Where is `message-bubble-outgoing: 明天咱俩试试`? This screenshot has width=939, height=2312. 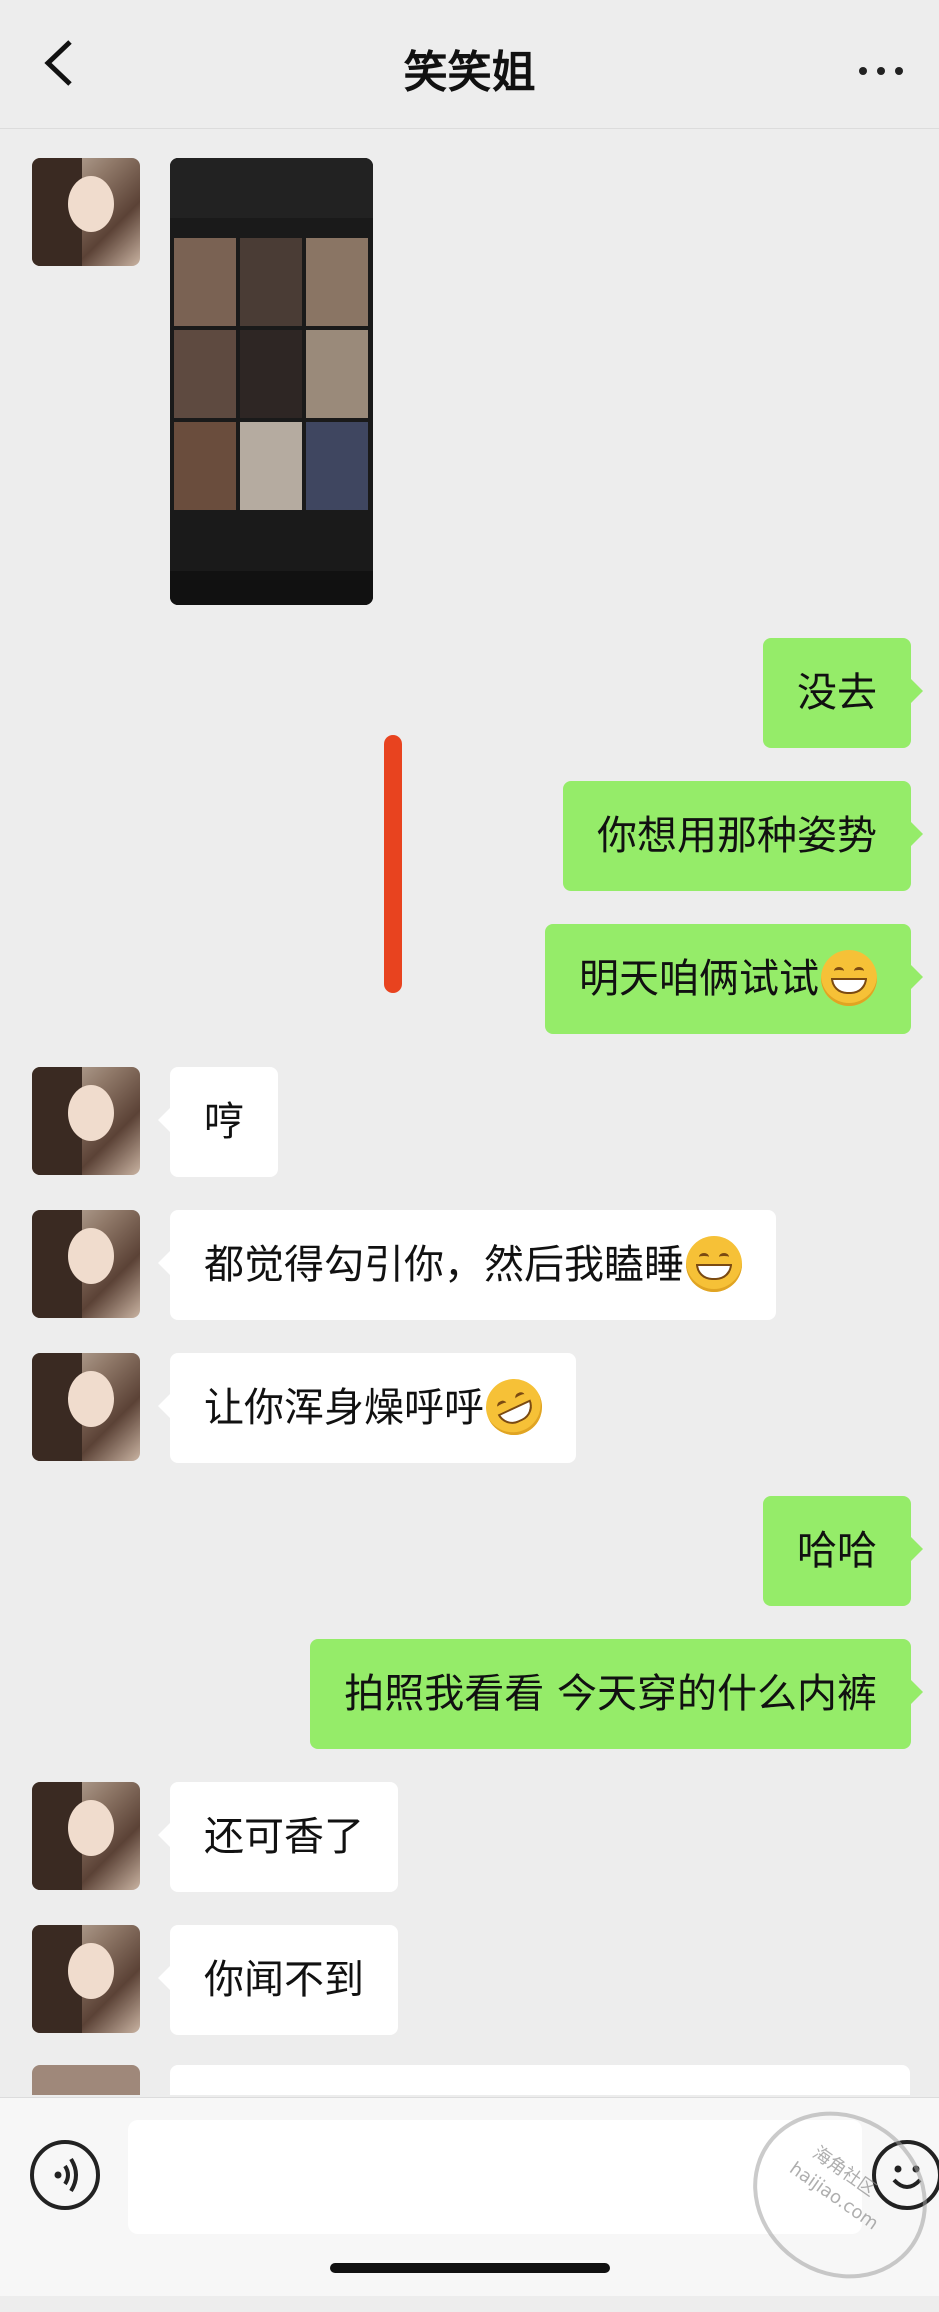 message-bubble-outgoing: 明天咱俩试试 is located at coordinates (734, 979).